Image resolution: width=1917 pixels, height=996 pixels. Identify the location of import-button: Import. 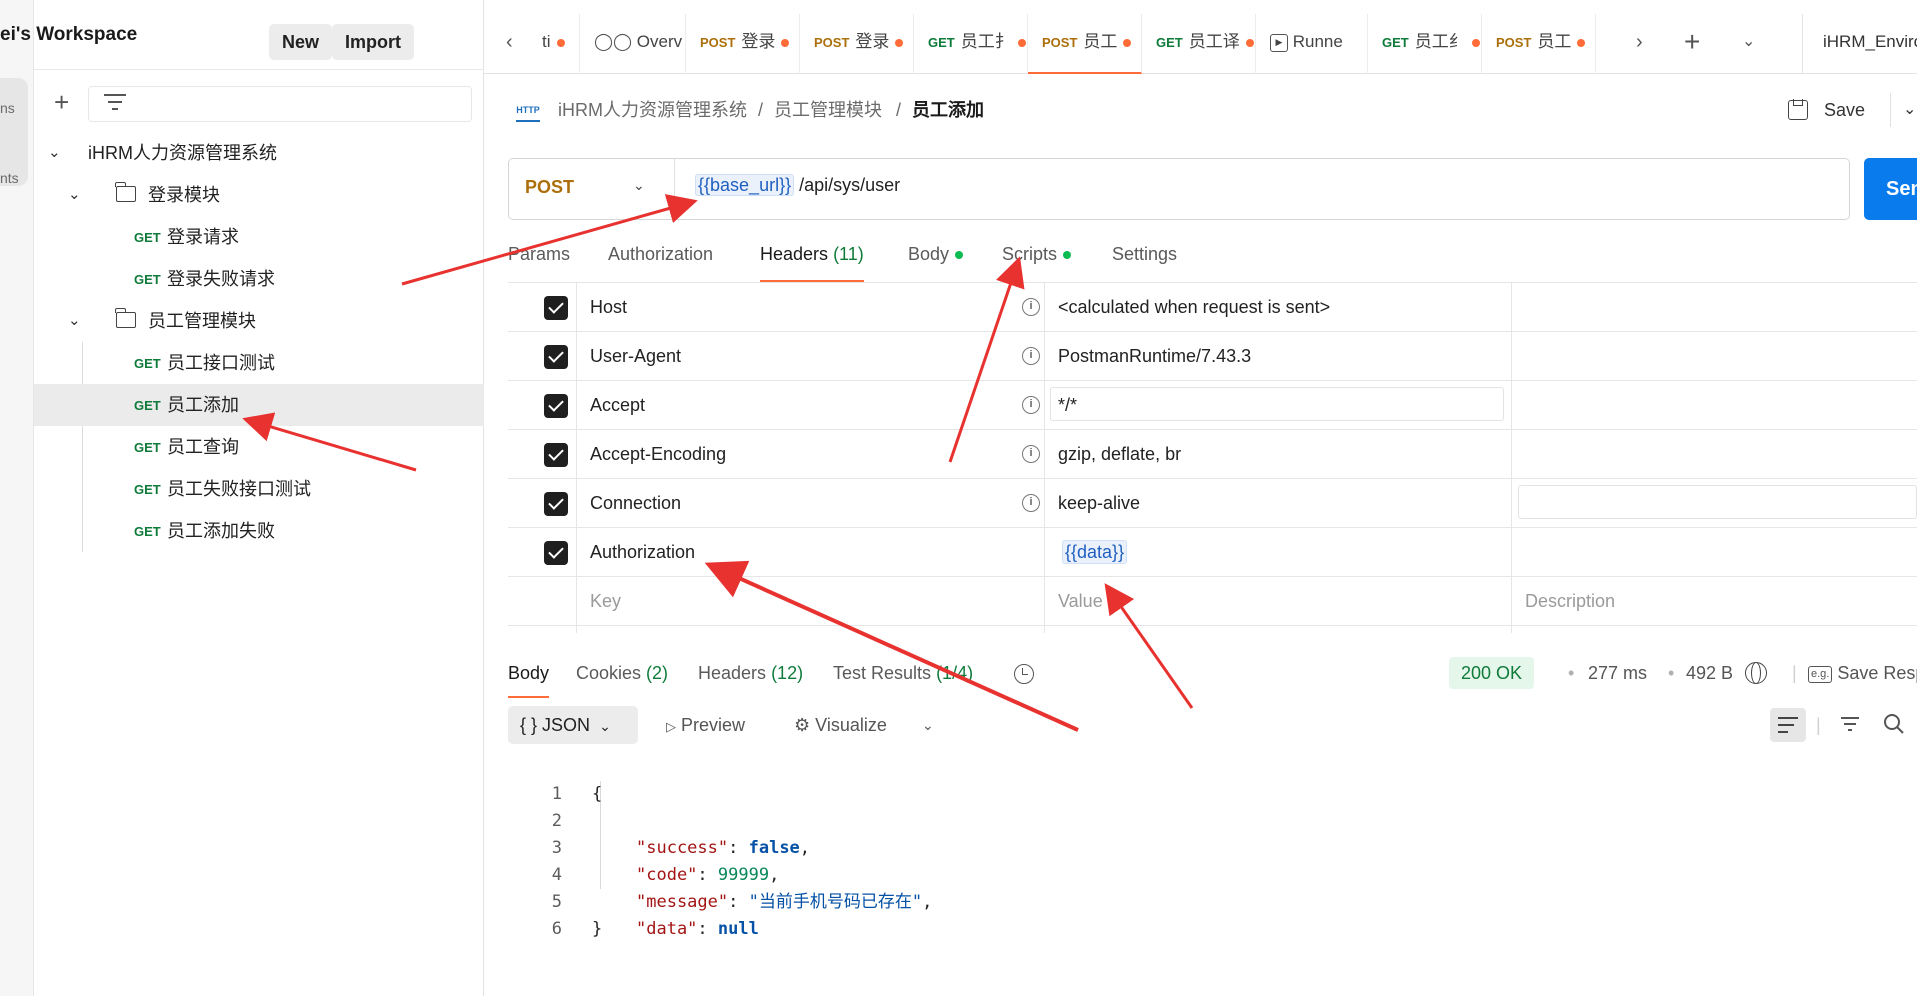
(373, 42).